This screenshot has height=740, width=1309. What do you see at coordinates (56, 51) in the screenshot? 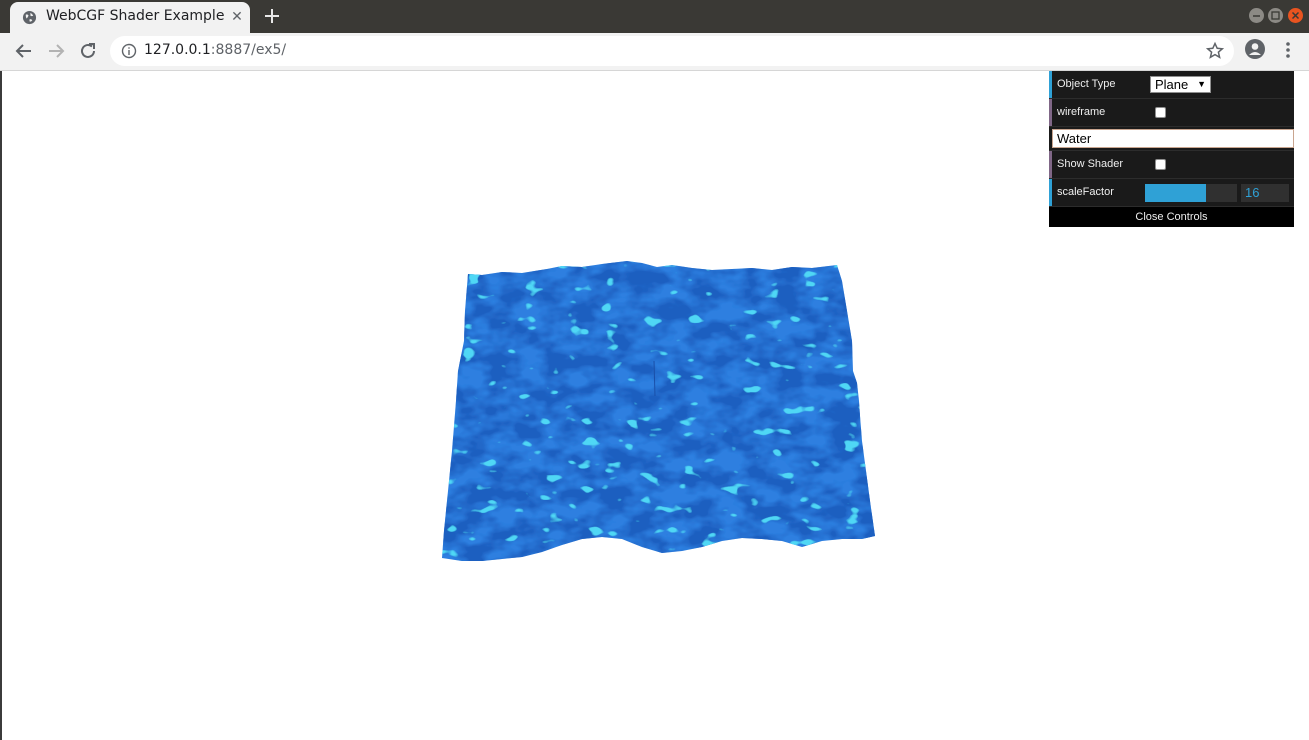
I see `forward-icon` at bounding box center [56, 51].